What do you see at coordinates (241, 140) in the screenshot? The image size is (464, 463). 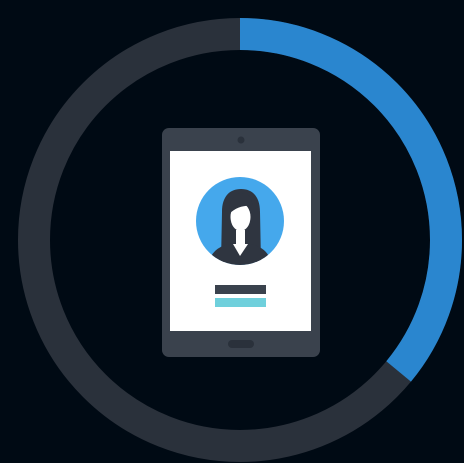 I see `tablet-camera` at bounding box center [241, 140].